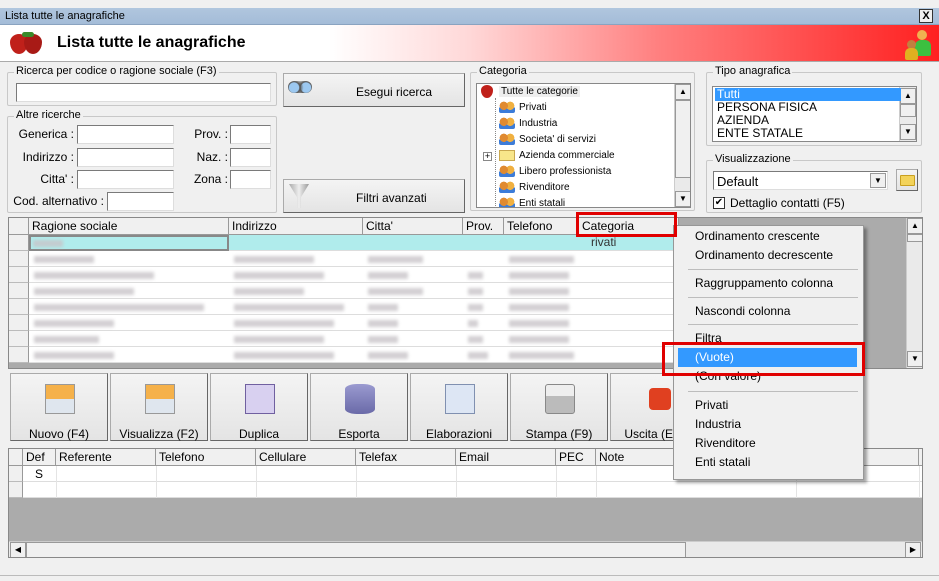 This screenshot has width=939, height=581. I want to click on tree-item: Azienda commerciale, so click(557, 156).